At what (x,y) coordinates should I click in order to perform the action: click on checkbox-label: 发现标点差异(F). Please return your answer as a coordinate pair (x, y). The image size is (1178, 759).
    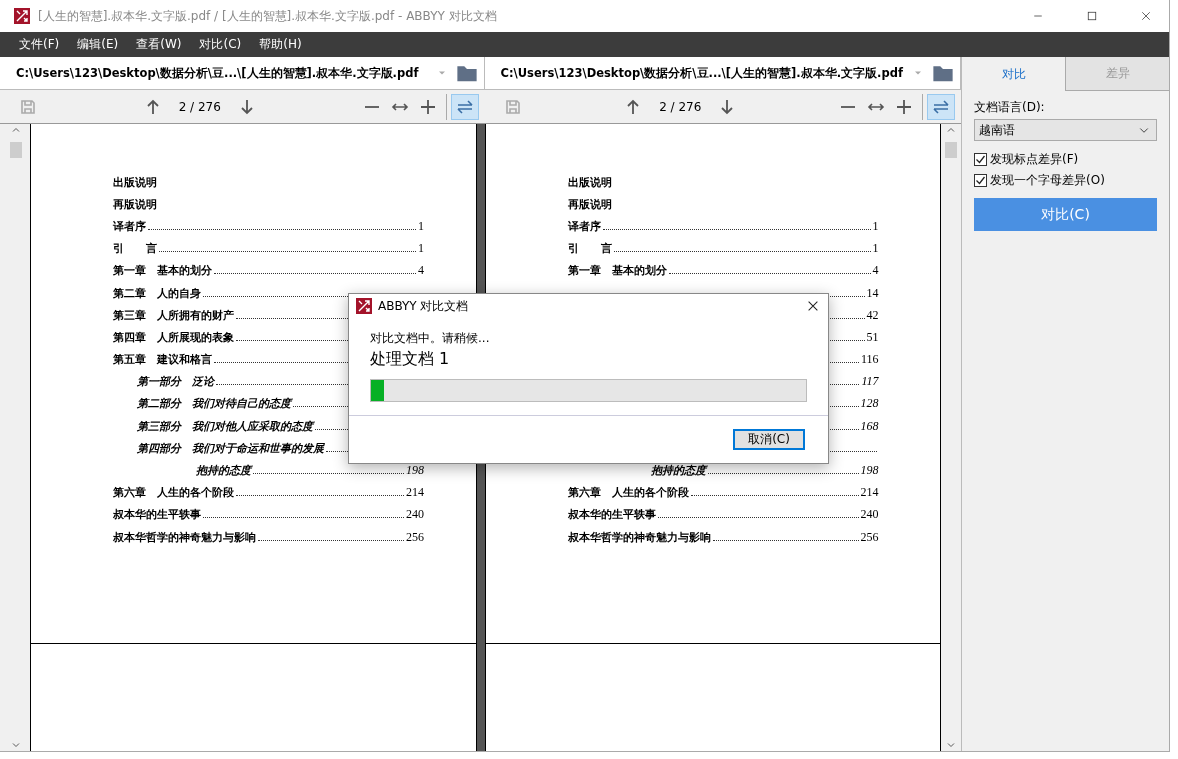
    Looking at the image, I should click on (1034, 159).